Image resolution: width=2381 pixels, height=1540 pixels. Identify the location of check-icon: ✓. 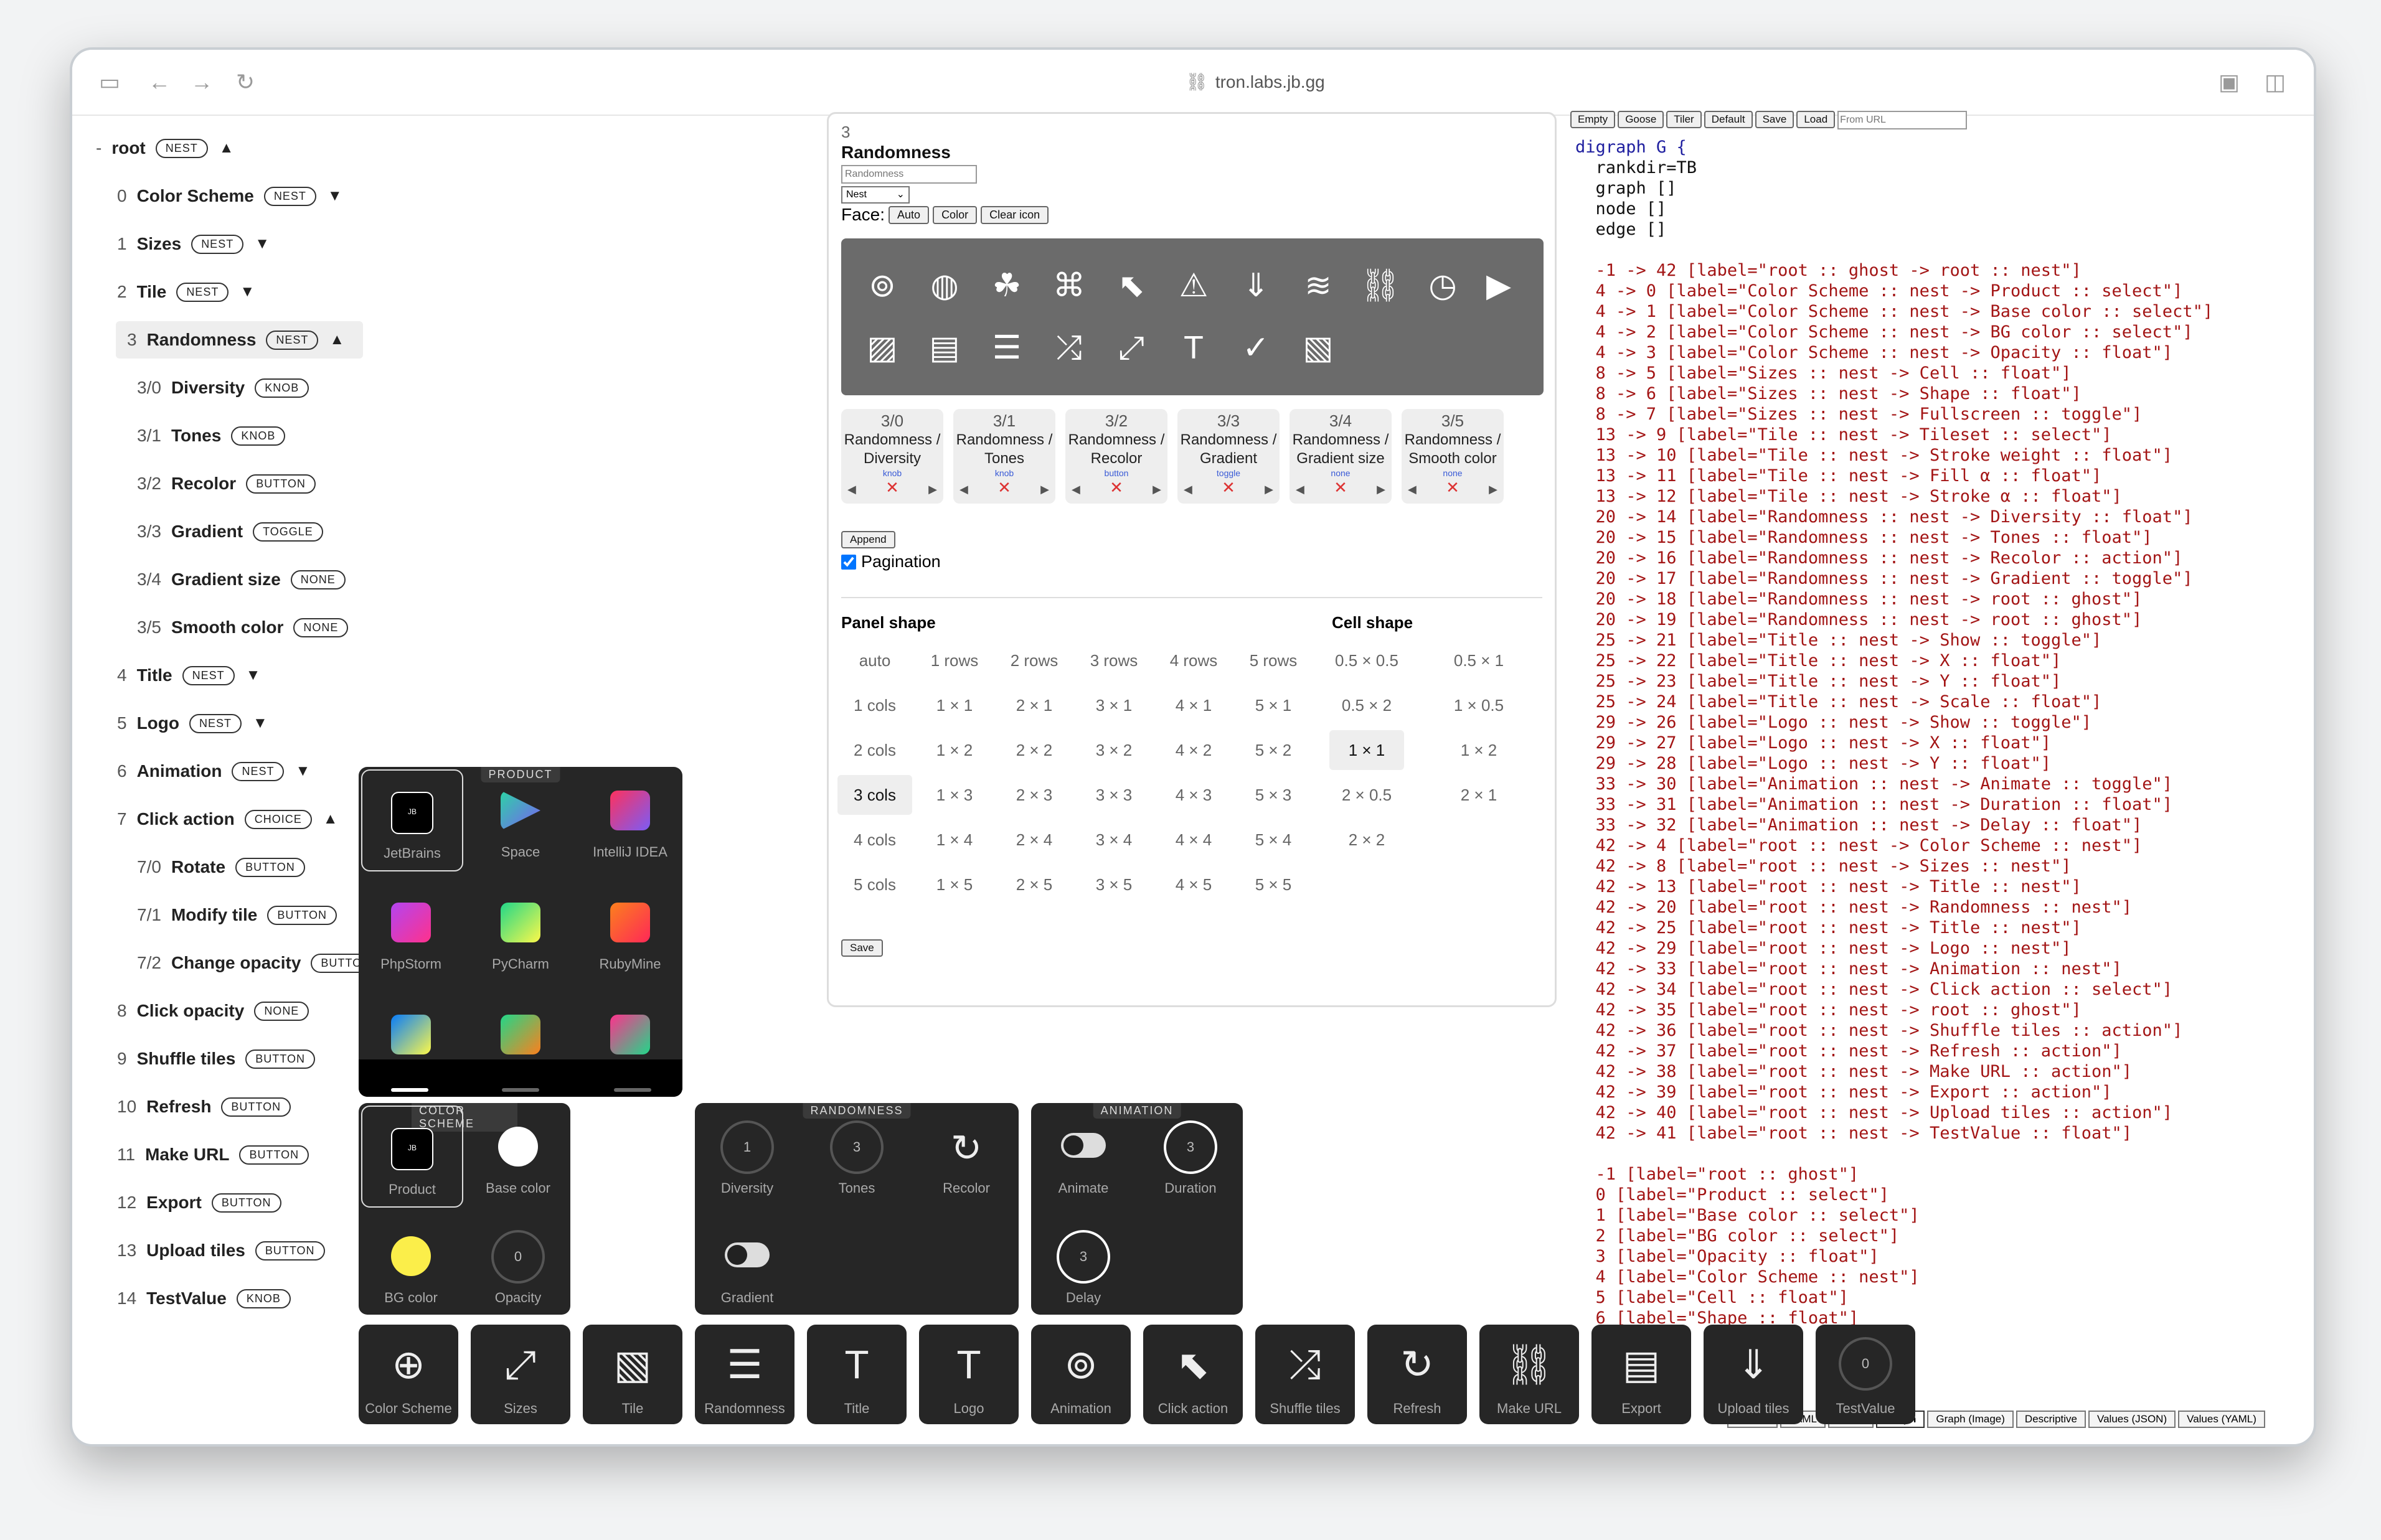
(1255, 348).